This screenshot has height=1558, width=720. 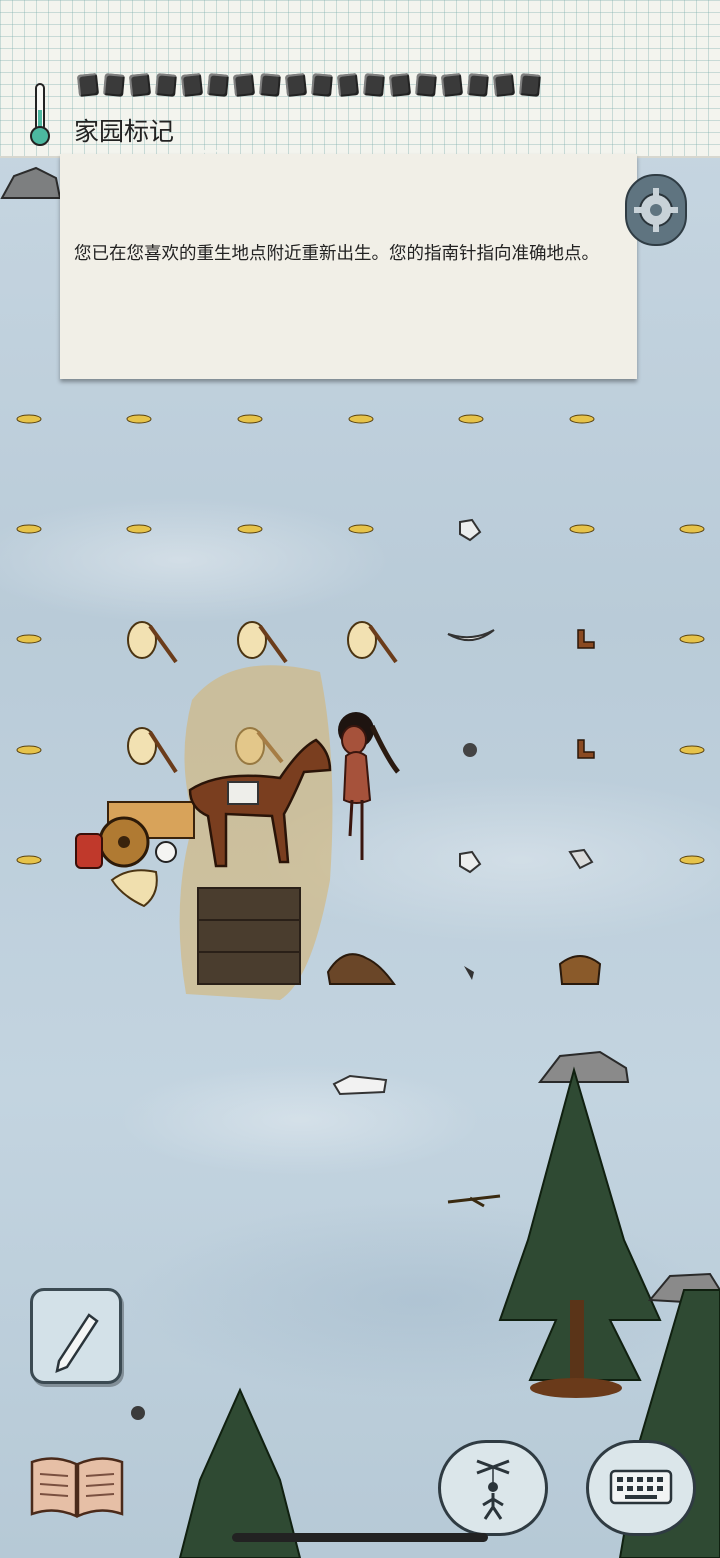 I want to click on branch-item, so click(x=474, y=1201).